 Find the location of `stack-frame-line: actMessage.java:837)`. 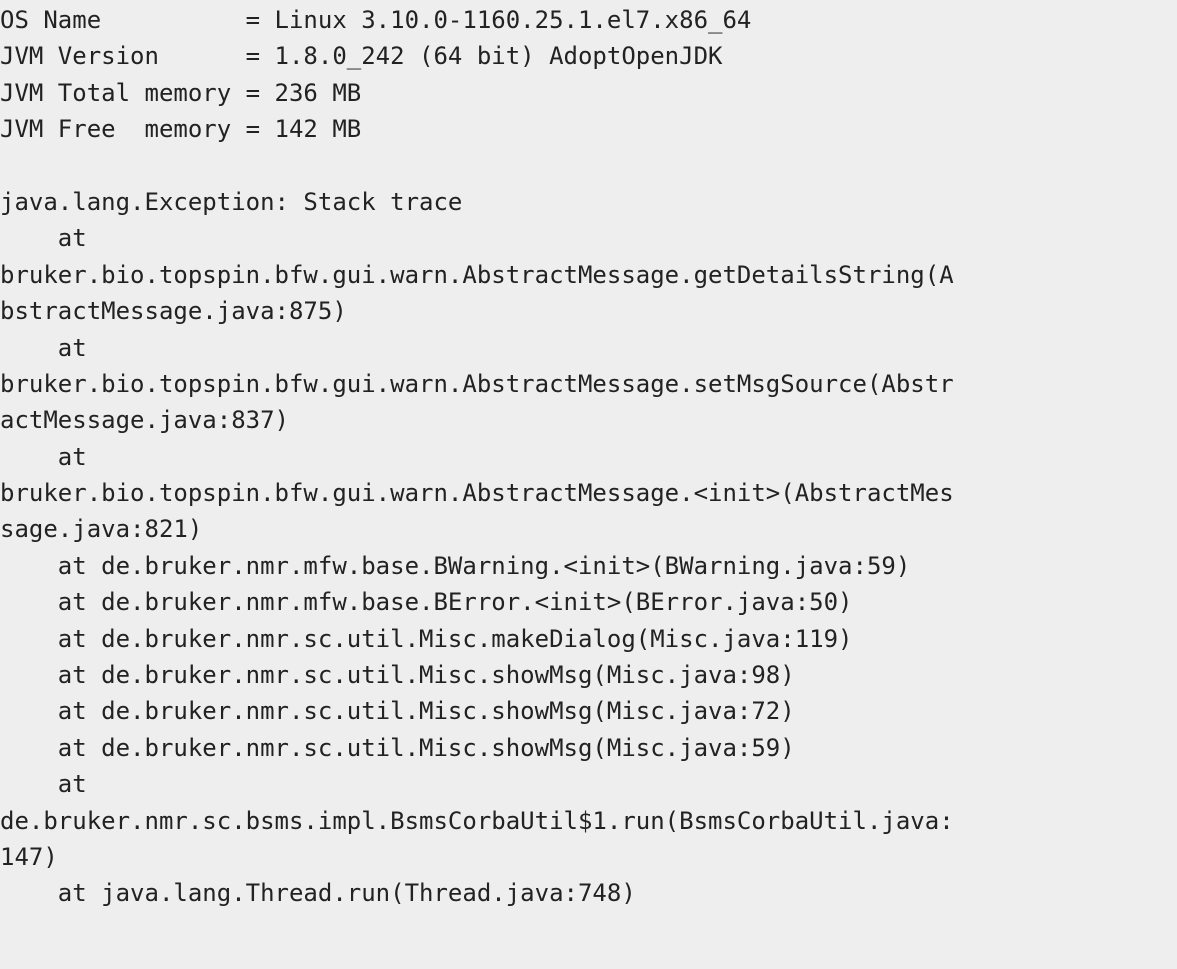

stack-frame-line: actMessage.java:837) is located at coordinates (144, 420).